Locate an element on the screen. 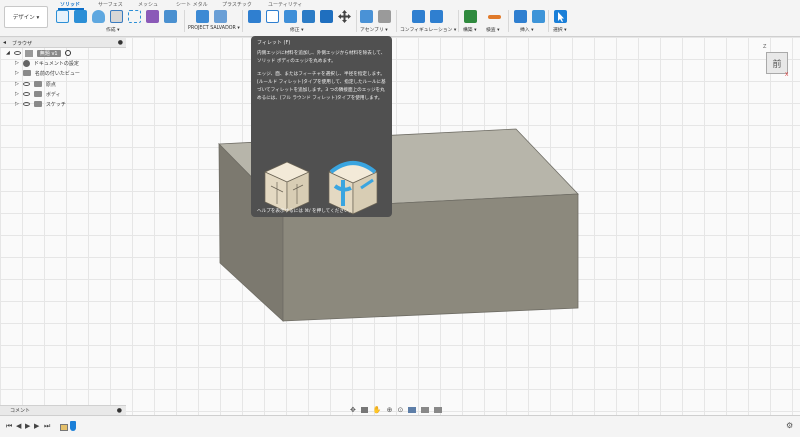 Image resolution: width=800 pixels, height=437 pixels. document-icon is located at coordinates (28, 53).